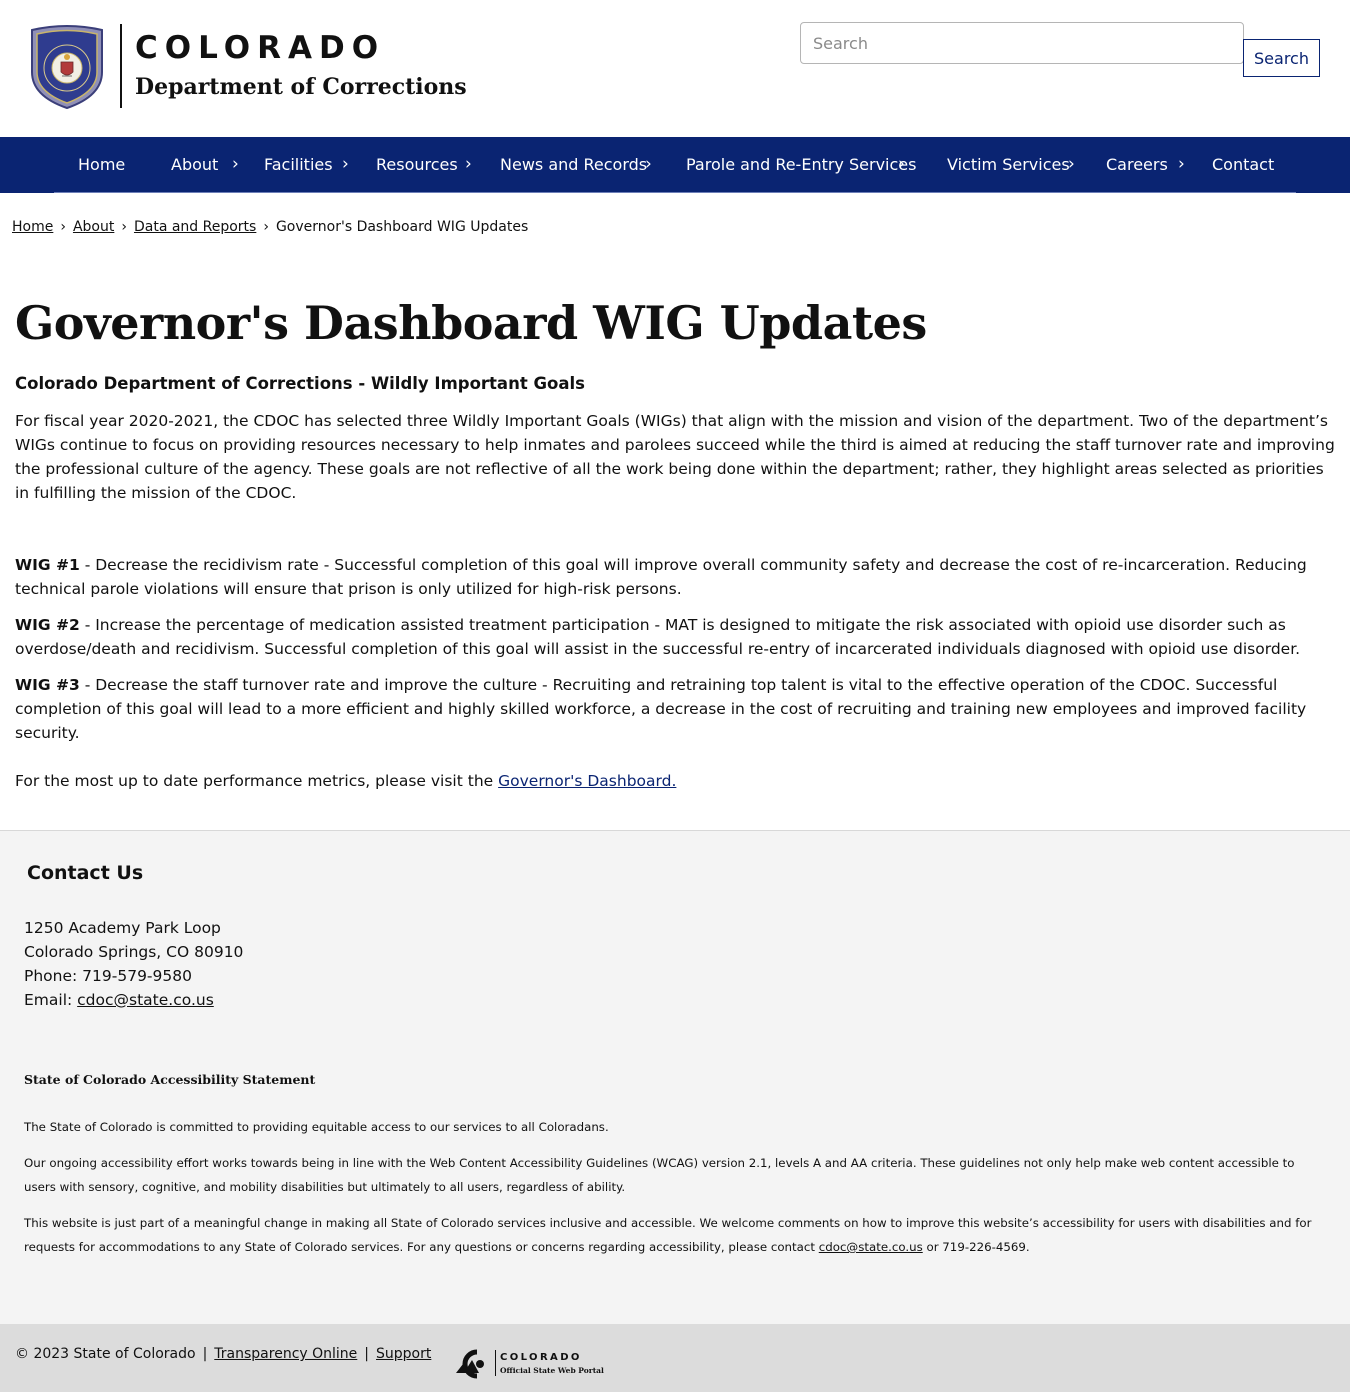  I want to click on breadcrumb-data-and-reports: Data and Reports, so click(195, 227).